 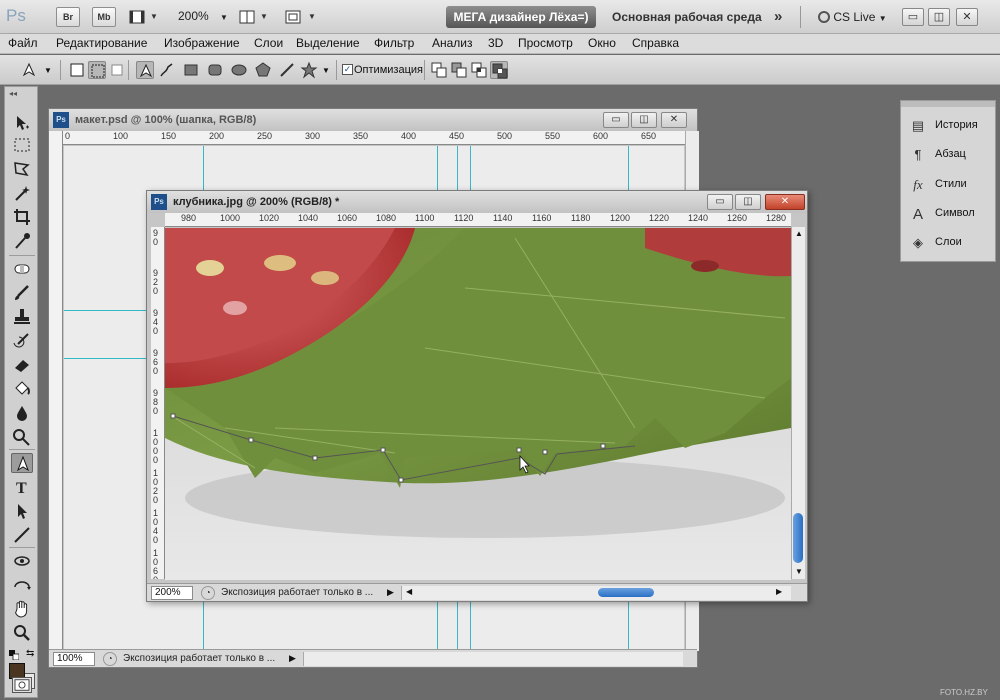 What do you see at coordinates (22, 169) in the screenshot?
I see `lasso-tool` at bounding box center [22, 169].